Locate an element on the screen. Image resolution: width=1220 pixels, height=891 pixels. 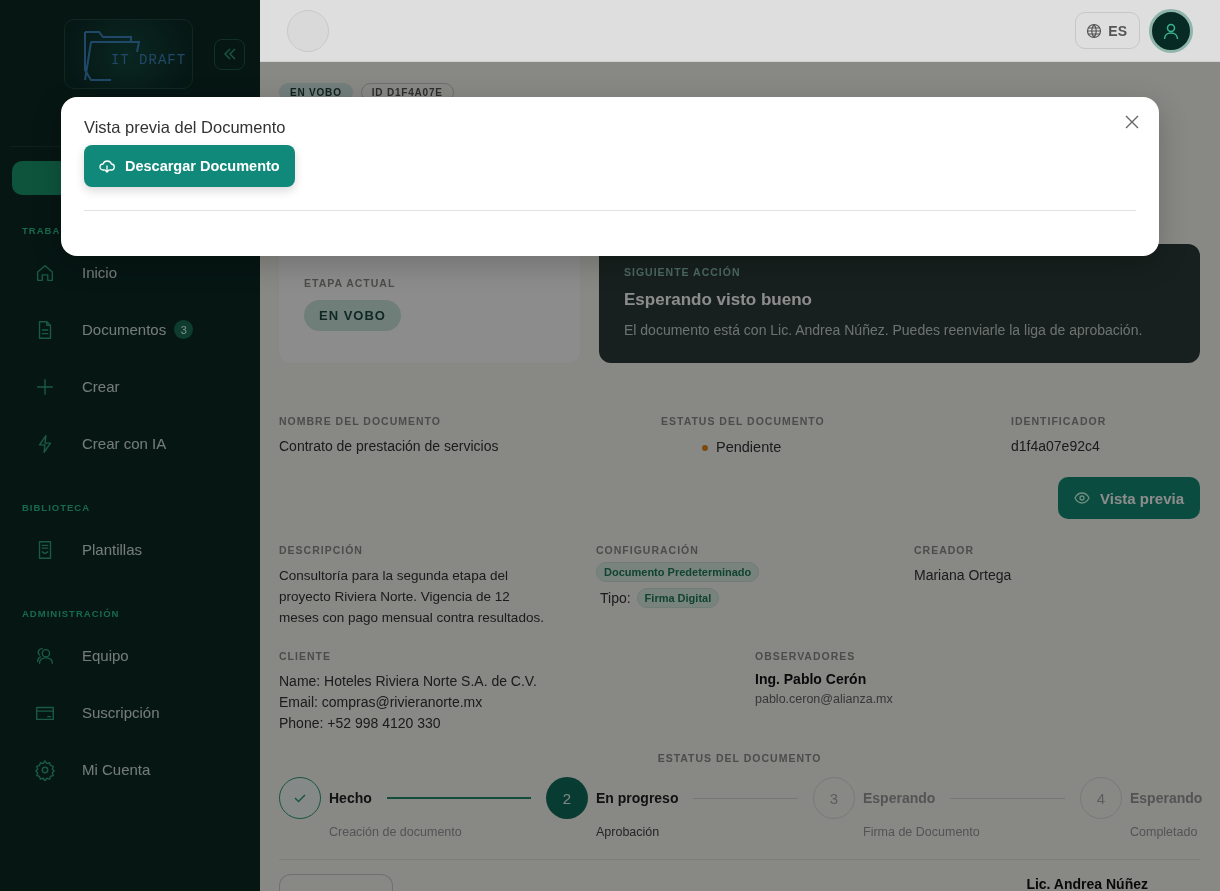
close-icon is located at coordinates (1132, 122).